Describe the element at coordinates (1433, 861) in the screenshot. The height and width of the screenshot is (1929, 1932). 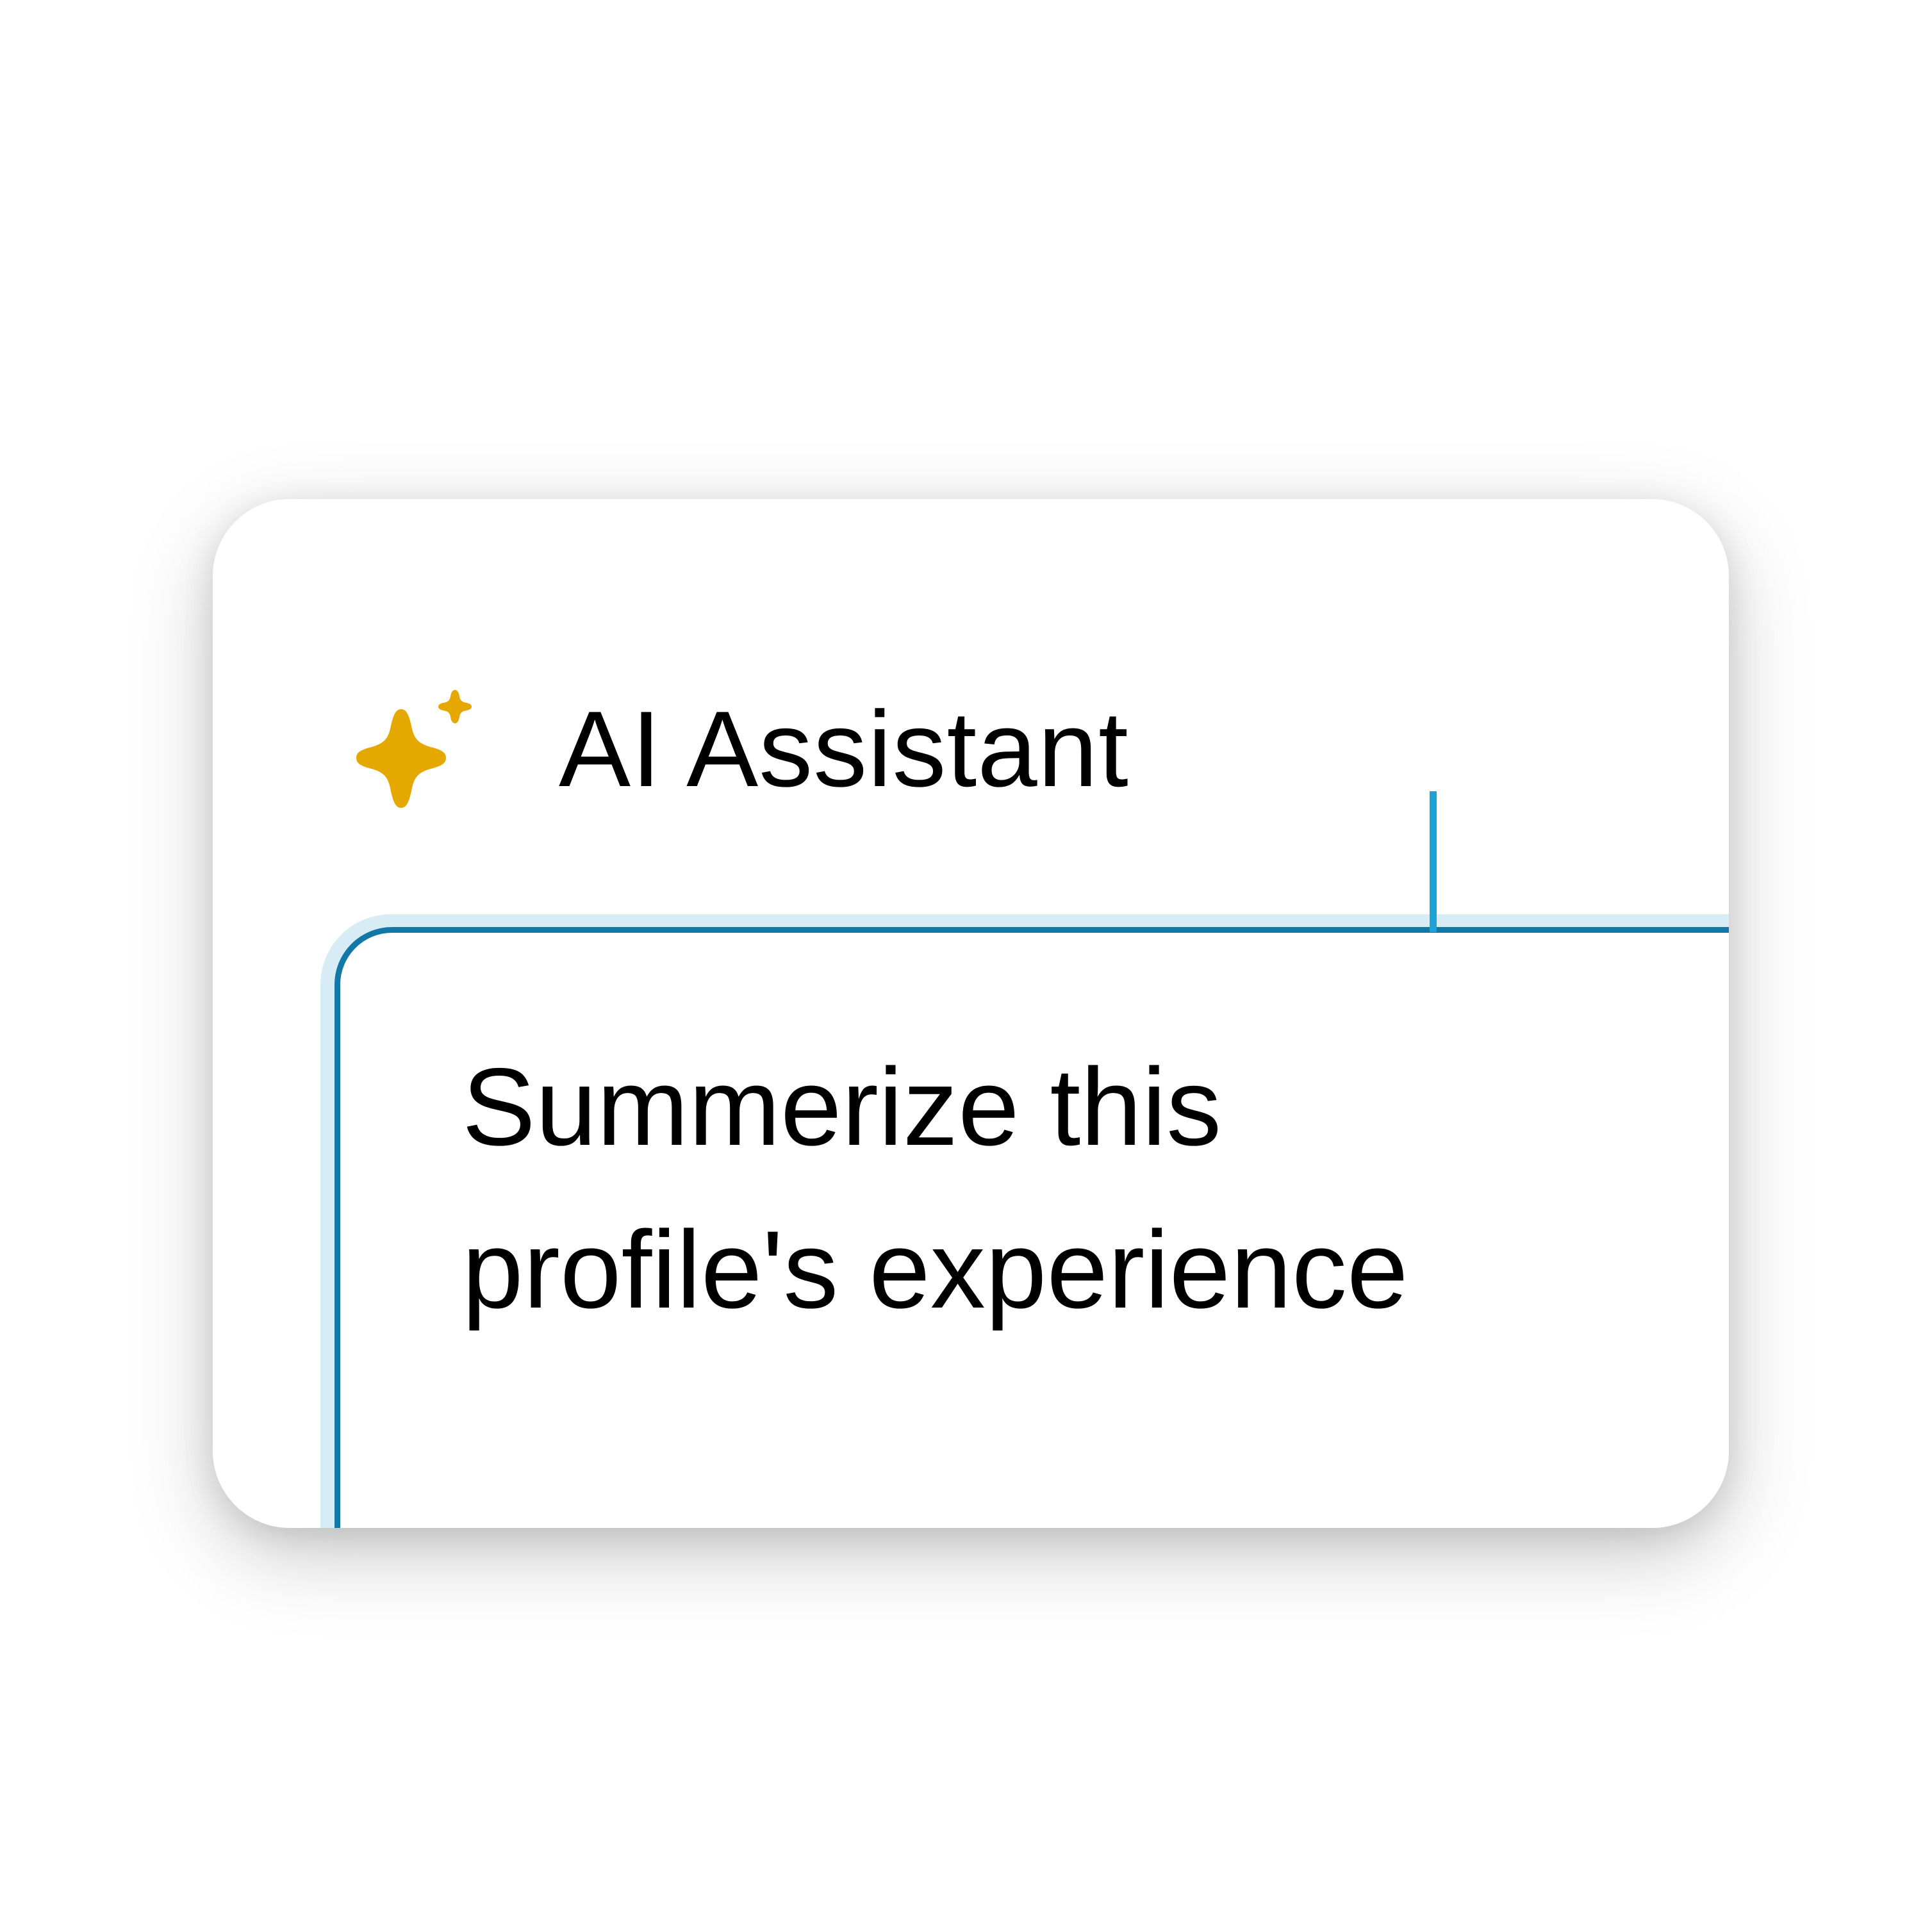
I see `text-caret` at that location.